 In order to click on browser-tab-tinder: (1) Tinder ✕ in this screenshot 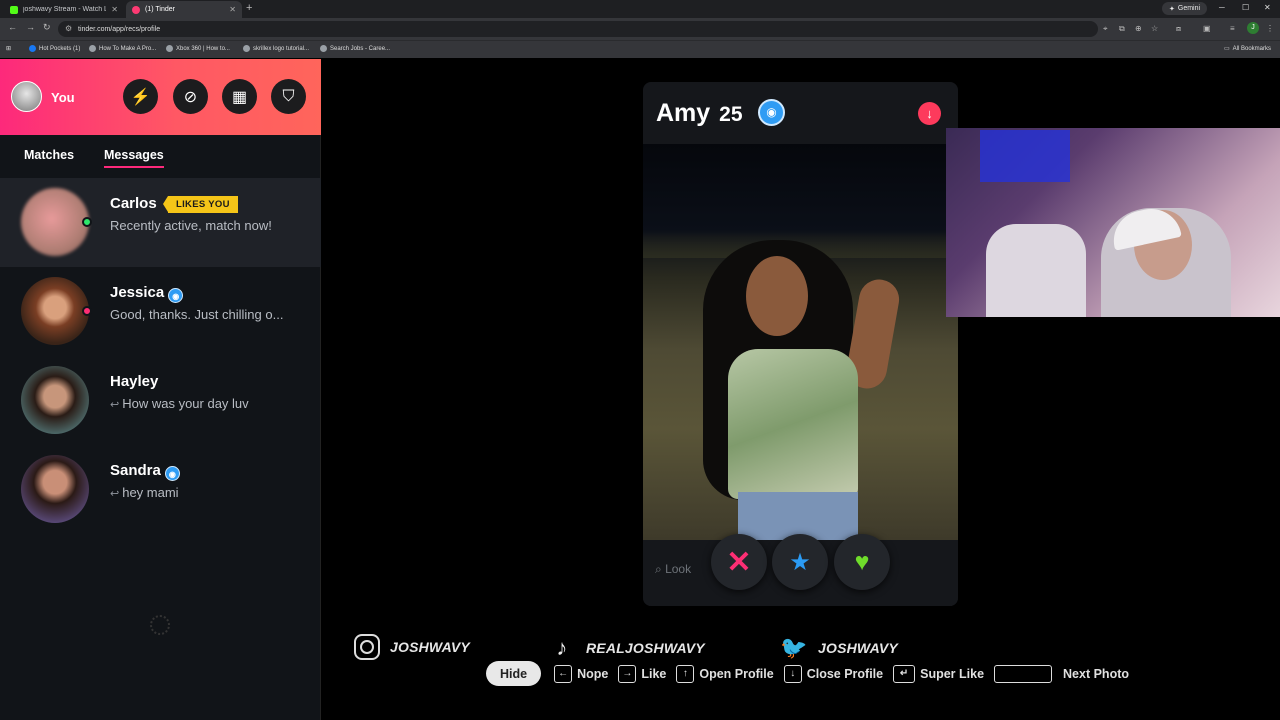, I will do `click(184, 9)`.